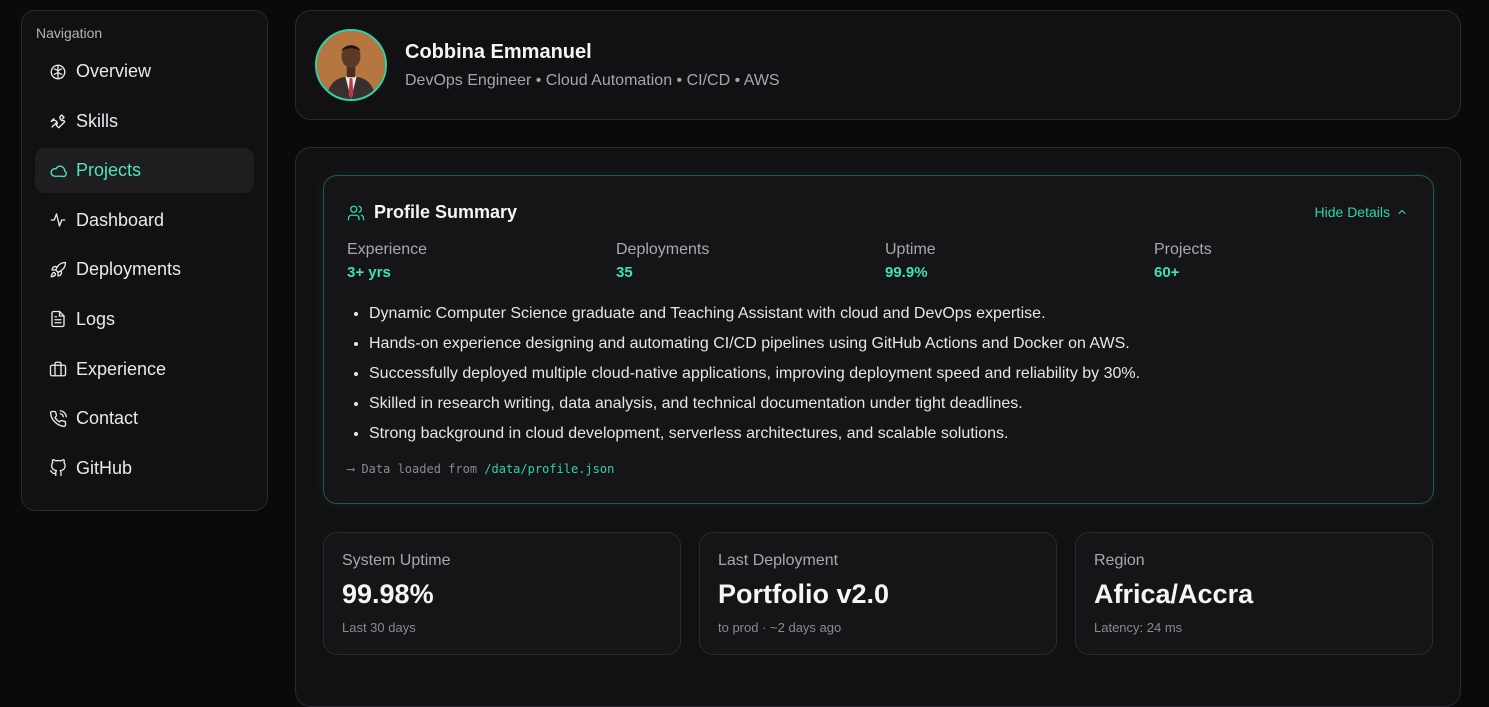 This screenshot has width=1489, height=707. Describe the element at coordinates (502, 593) in the screenshot. I see `metric-card-uptime: System Uptime 99.98% Last 30 days` at that location.